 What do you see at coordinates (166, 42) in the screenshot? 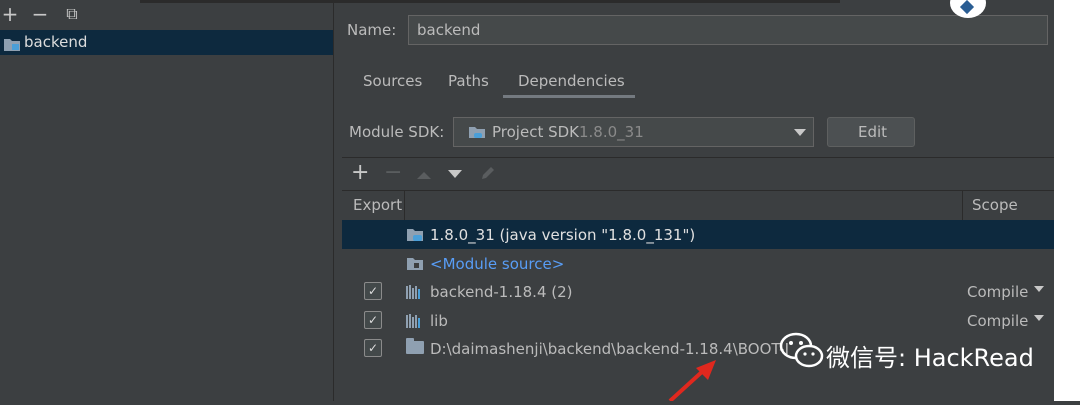
I see `tree-item-backend: backend` at bounding box center [166, 42].